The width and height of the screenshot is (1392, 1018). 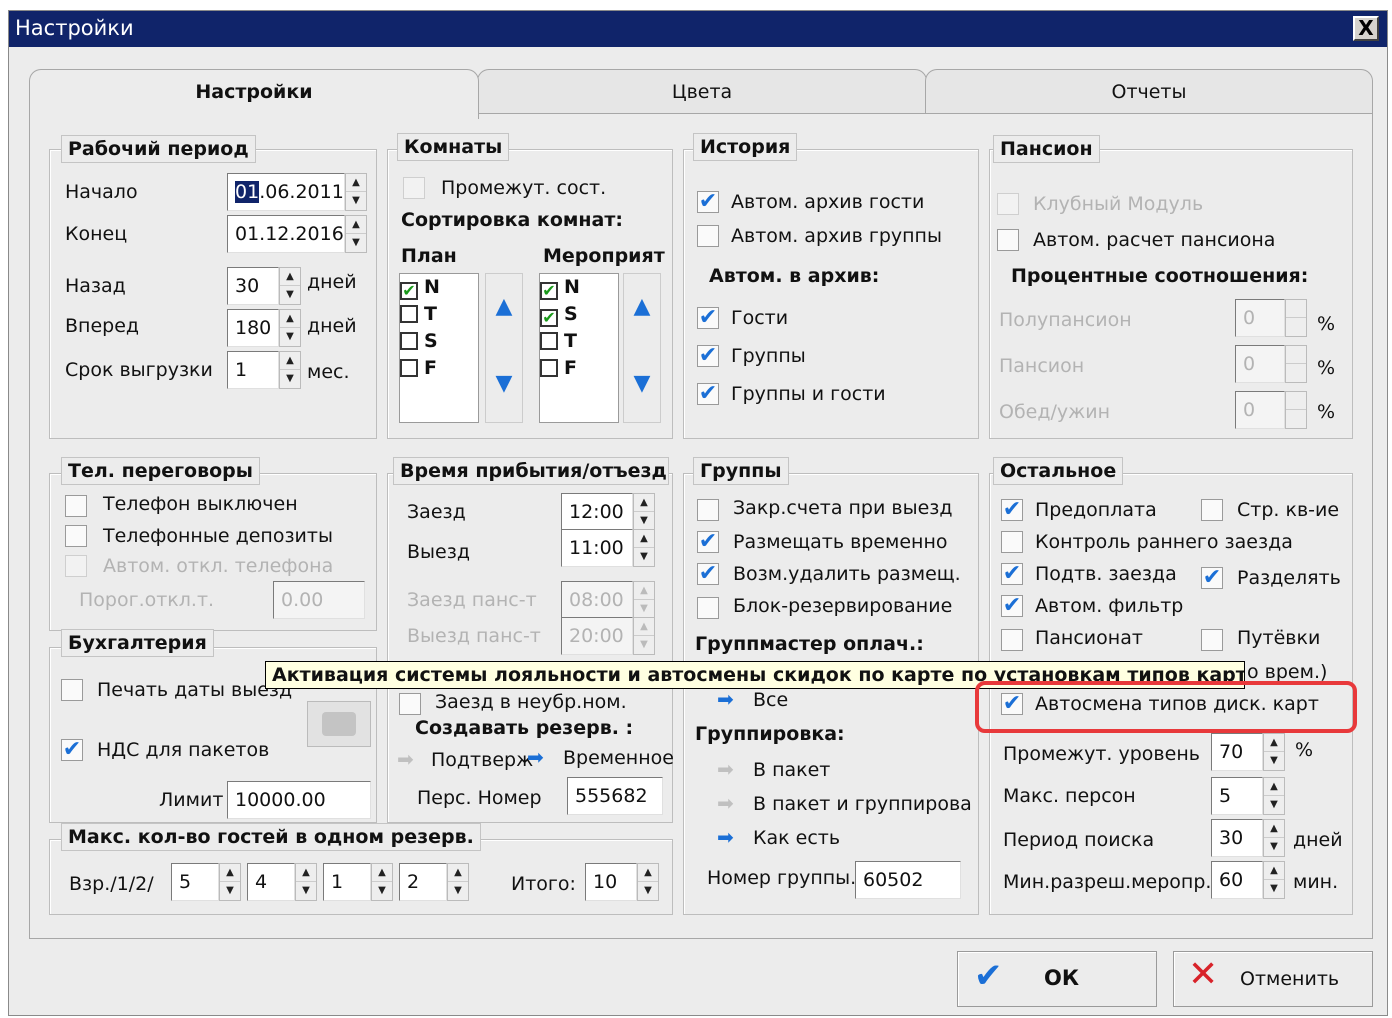 I want to click on checkin-pension-spinner: ▲ ▼, so click(x=644, y=600).